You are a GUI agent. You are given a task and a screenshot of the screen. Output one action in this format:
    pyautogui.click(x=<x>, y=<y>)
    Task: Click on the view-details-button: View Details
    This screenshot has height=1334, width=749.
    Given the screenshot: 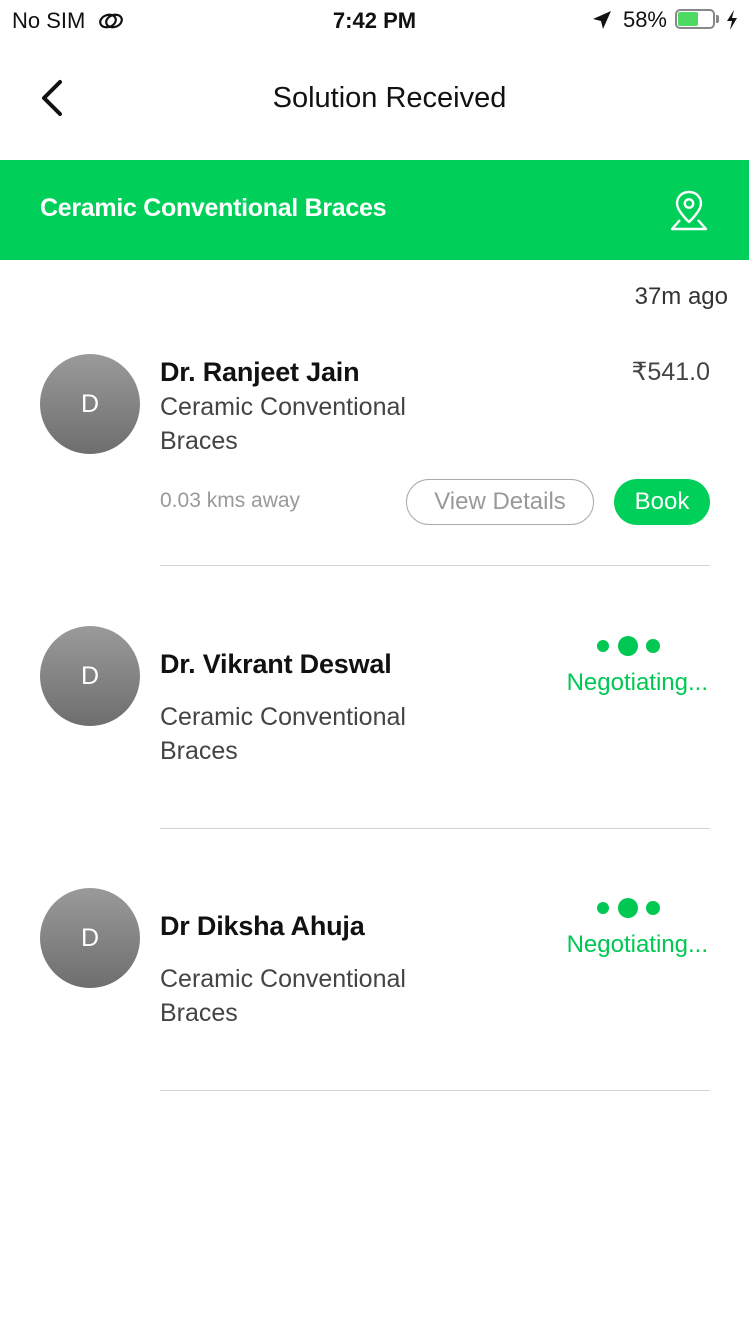 What is the action you would take?
    pyautogui.click(x=500, y=502)
    